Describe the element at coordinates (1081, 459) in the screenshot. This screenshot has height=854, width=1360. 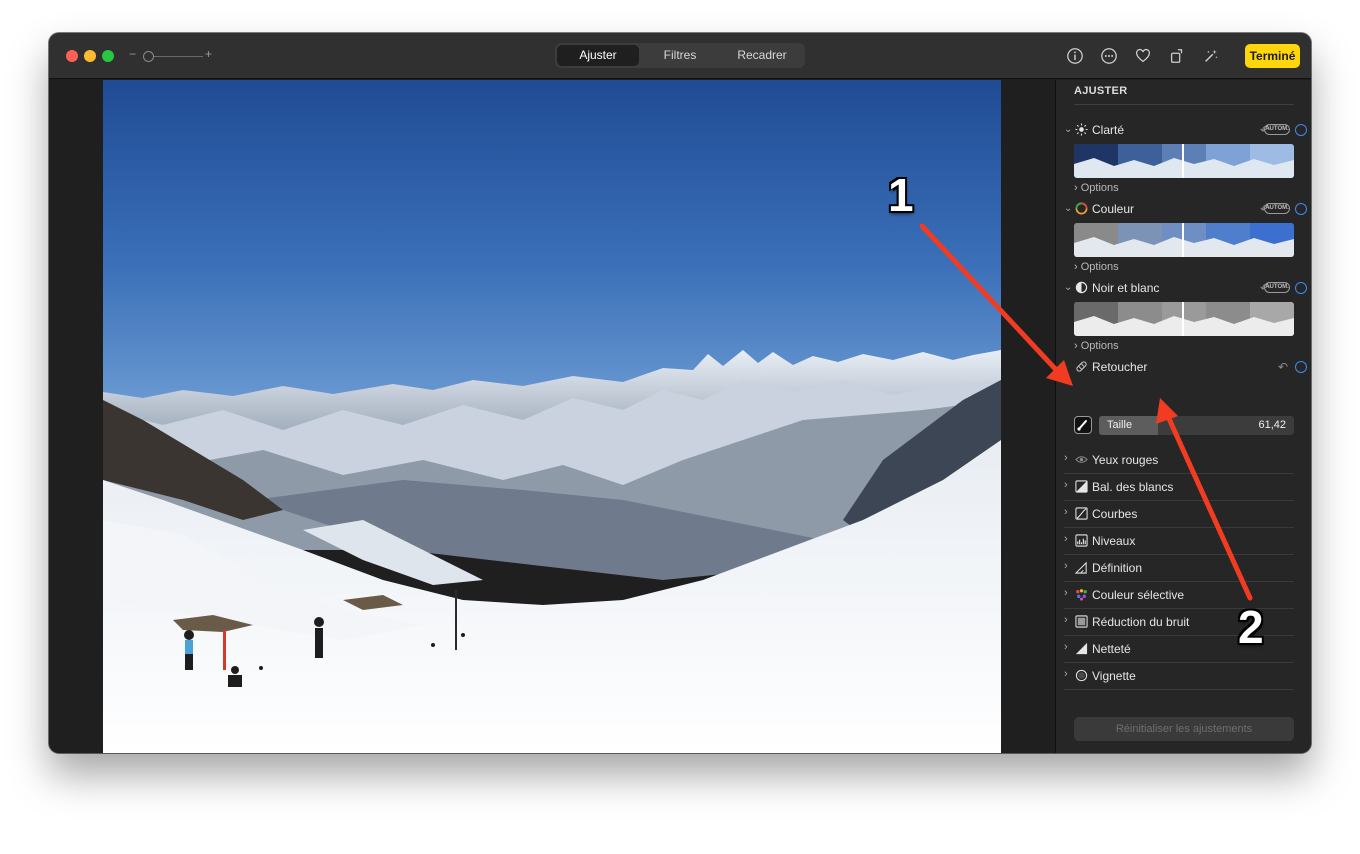
I see `eye-icon` at that location.